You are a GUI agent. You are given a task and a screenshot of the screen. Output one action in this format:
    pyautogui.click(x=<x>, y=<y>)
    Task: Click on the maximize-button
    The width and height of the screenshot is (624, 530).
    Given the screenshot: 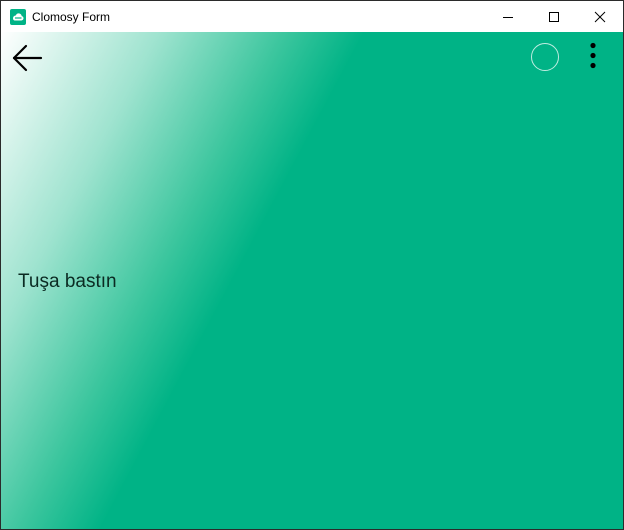 What is the action you would take?
    pyautogui.click(x=554, y=16)
    